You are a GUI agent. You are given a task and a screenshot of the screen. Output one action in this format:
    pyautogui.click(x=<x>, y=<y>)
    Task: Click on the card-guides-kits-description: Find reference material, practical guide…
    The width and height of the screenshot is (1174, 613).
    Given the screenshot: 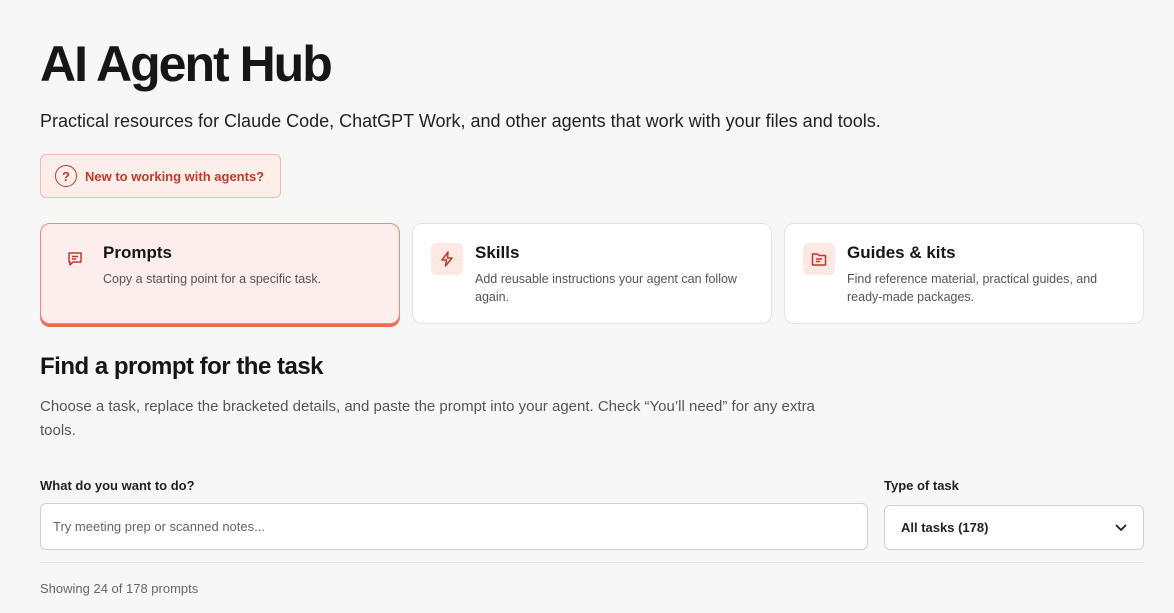 What is the action you would take?
    pyautogui.click(x=972, y=288)
    